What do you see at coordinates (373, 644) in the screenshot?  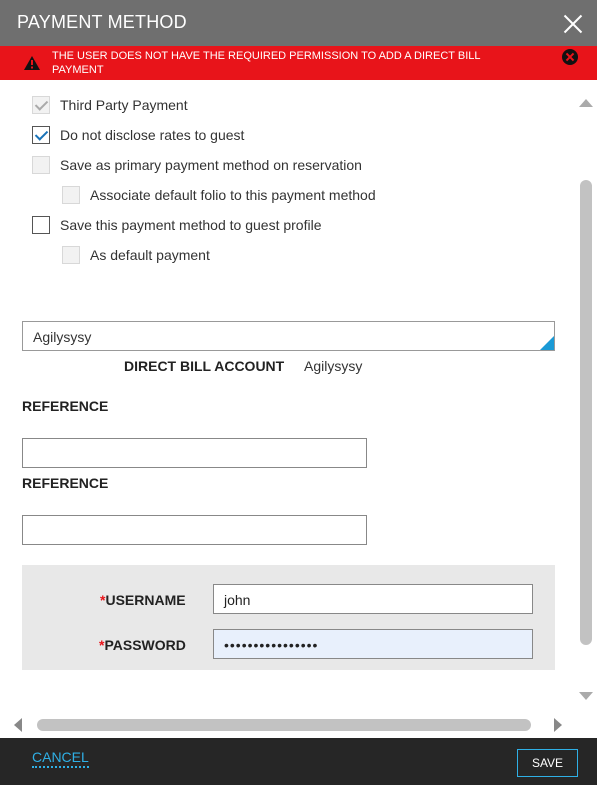 I see `password-input: ••••••••••••••••` at bounding box center [373, 644].